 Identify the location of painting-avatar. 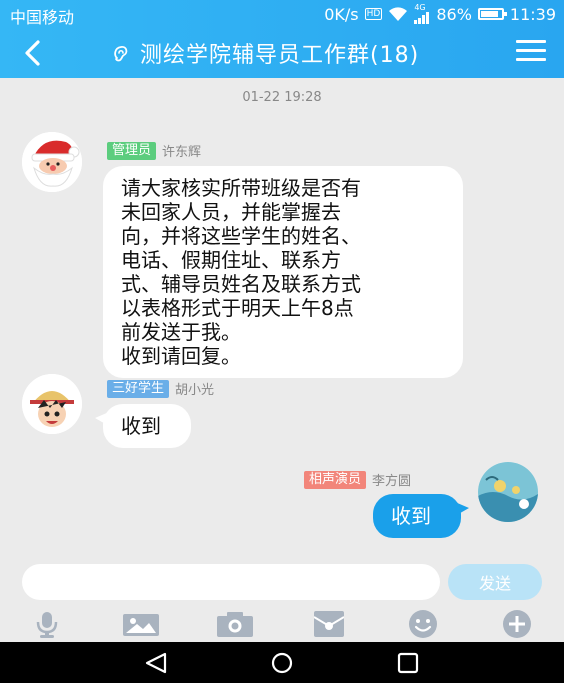
(508, 492).